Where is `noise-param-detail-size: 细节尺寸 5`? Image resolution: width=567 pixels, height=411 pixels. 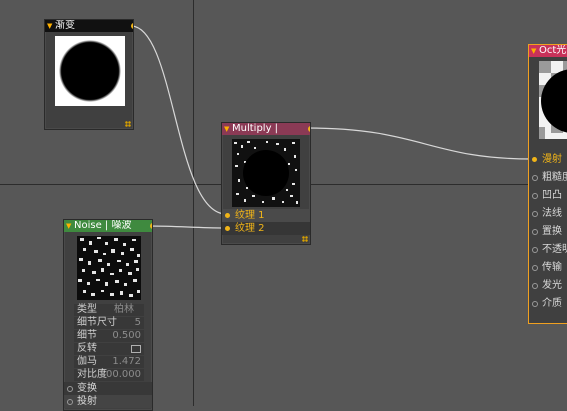
noise-param-detail-size: 细节尺寸 5 is located at coordinates (109, 323).